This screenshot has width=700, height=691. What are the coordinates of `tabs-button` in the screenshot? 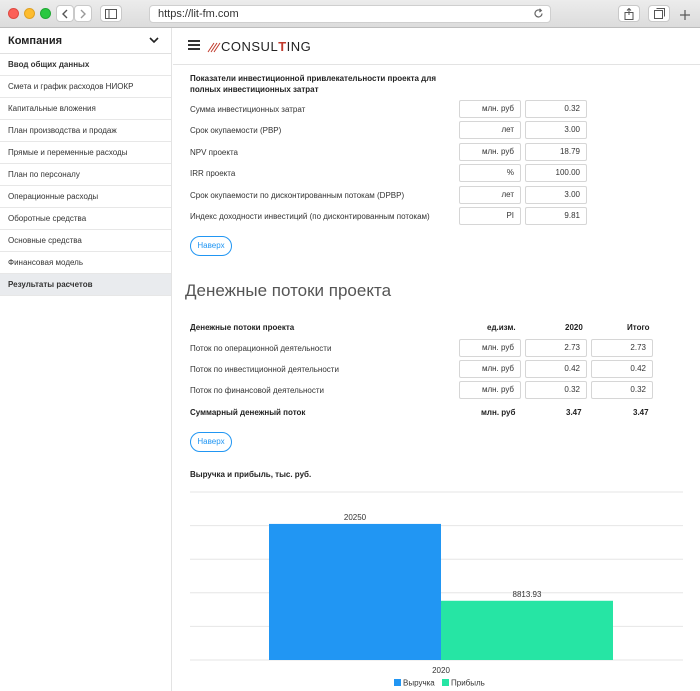 It's located at (659, 13).